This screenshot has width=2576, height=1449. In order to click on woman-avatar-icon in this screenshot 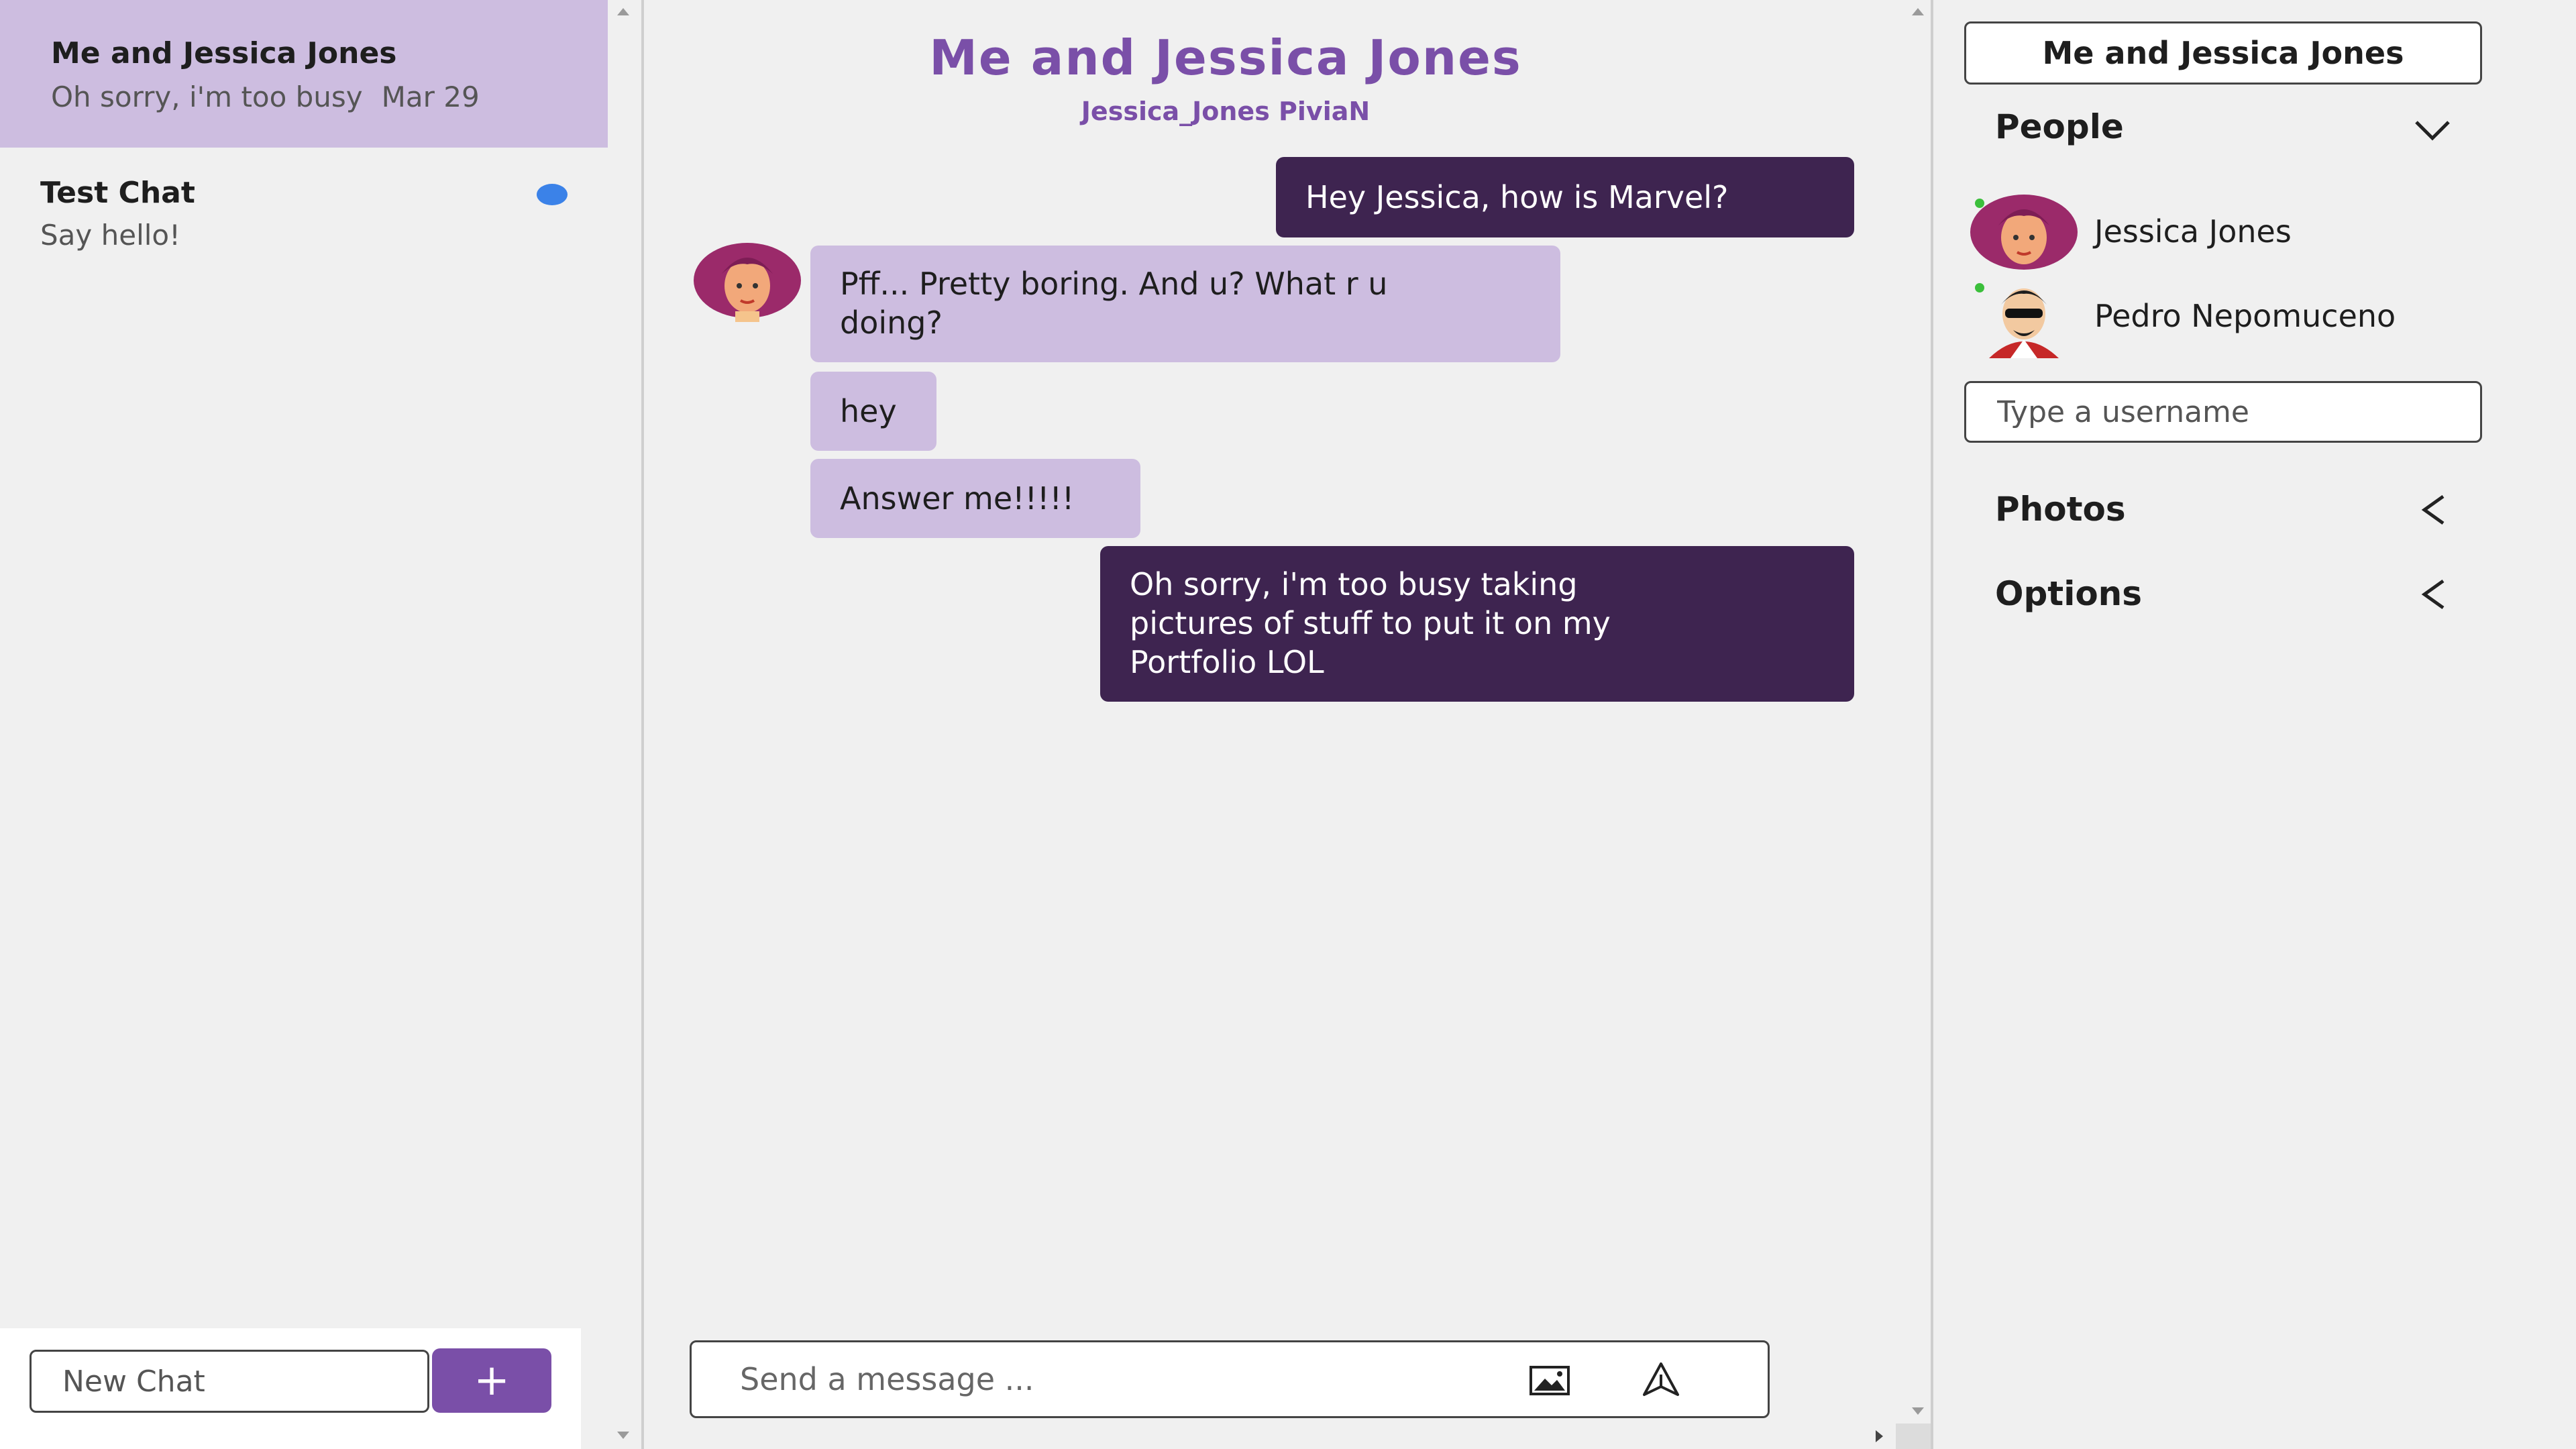, I will do `click(2024, 232)`.